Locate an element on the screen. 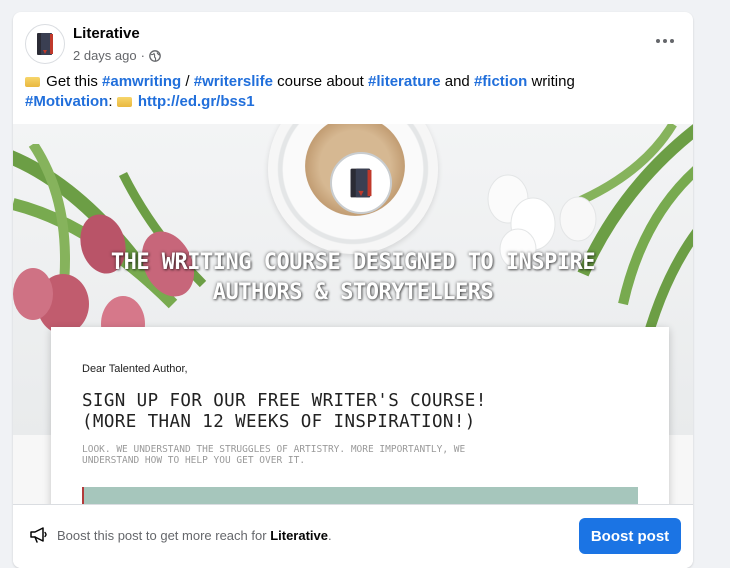  page-name: Literative is located at coordinates (106, 33).